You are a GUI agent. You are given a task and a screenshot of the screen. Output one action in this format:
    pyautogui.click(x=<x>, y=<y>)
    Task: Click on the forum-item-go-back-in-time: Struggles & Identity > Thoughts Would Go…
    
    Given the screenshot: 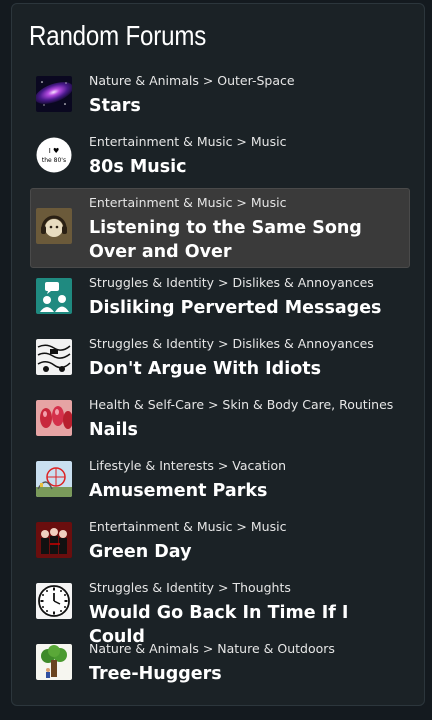 What is the action you would take?
    pyautogui.click(x=220, y=610)
    